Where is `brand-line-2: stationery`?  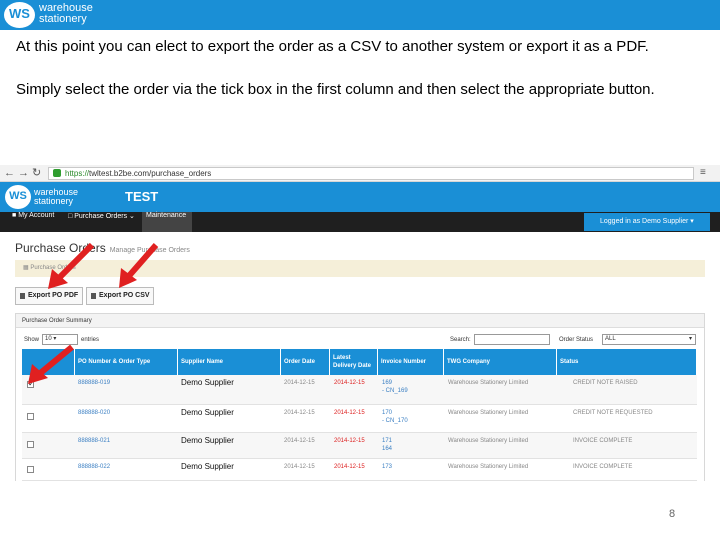
brand-line-2: stationery is located at coordinates (63, 19).